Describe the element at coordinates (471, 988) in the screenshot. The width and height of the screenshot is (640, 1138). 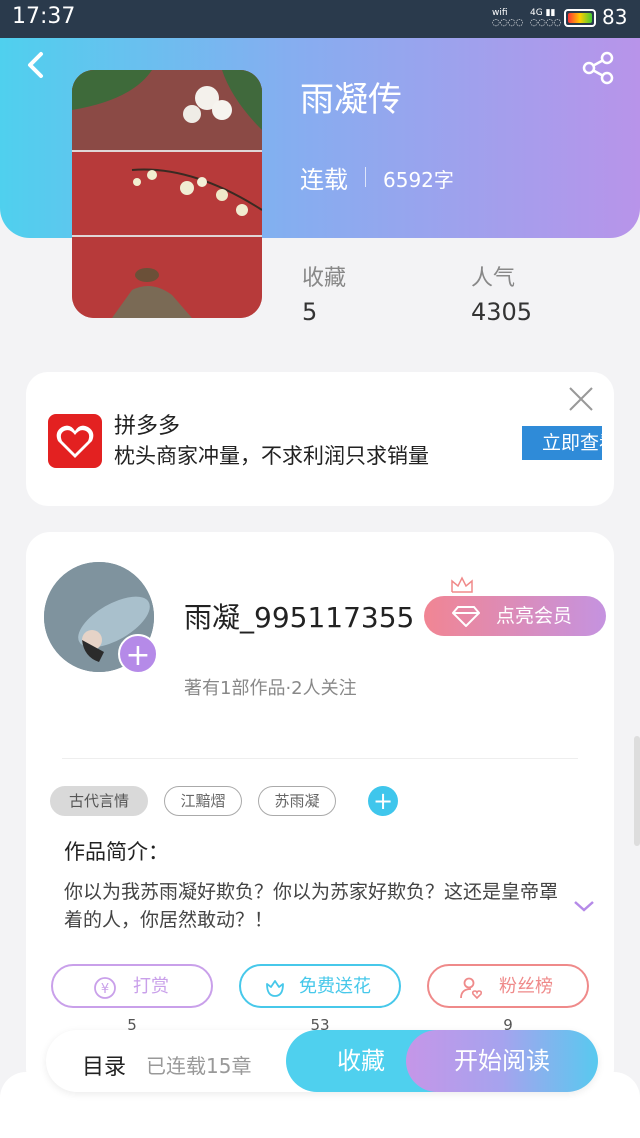
I see `user-heart-icon` at that location.